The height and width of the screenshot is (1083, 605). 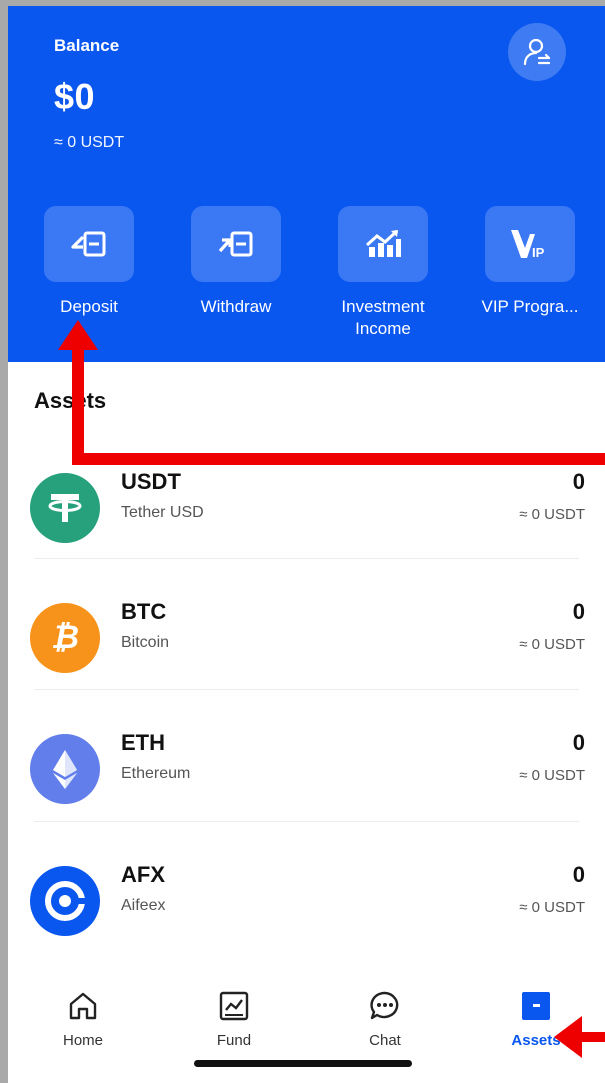 I want to click on vip-program-tile: IP, so click(x=530, y=244).